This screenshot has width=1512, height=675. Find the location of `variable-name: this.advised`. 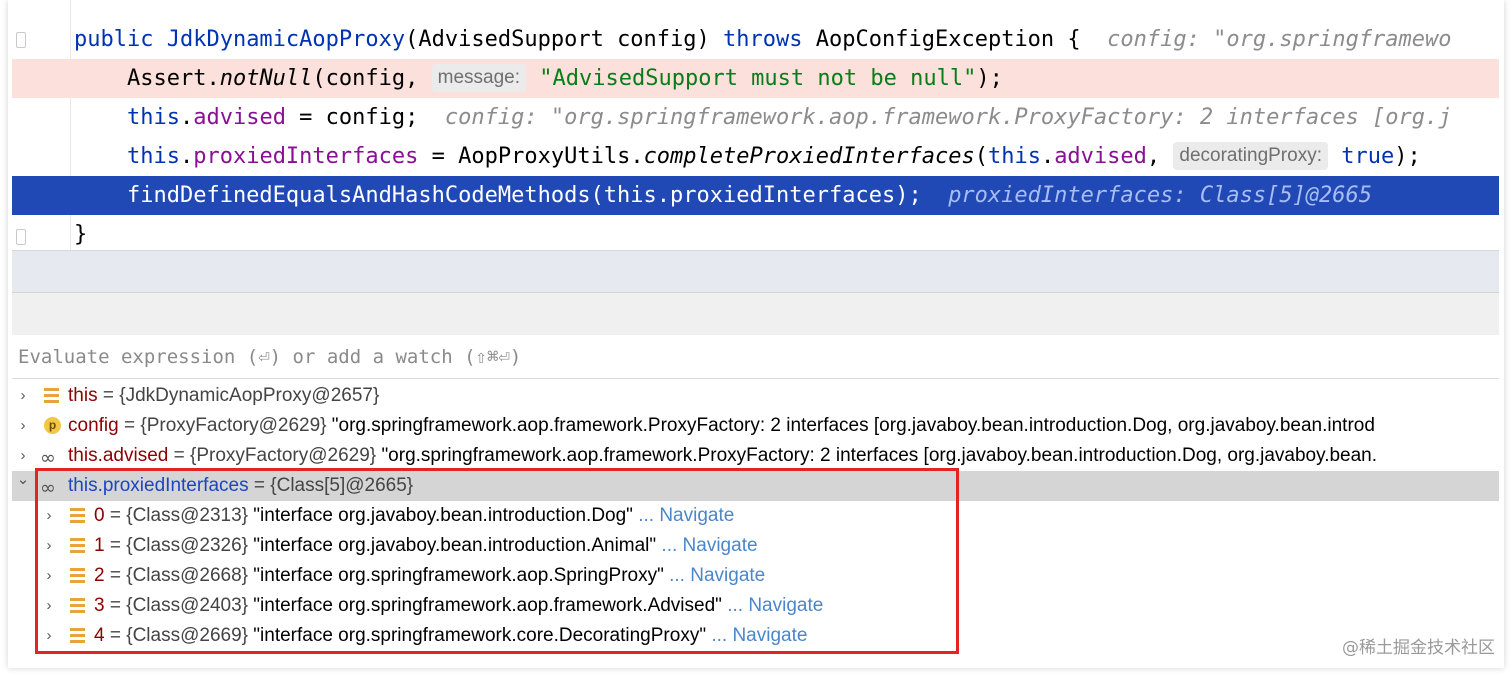

variable-name: this.advised is located at coordinates (118, 455).